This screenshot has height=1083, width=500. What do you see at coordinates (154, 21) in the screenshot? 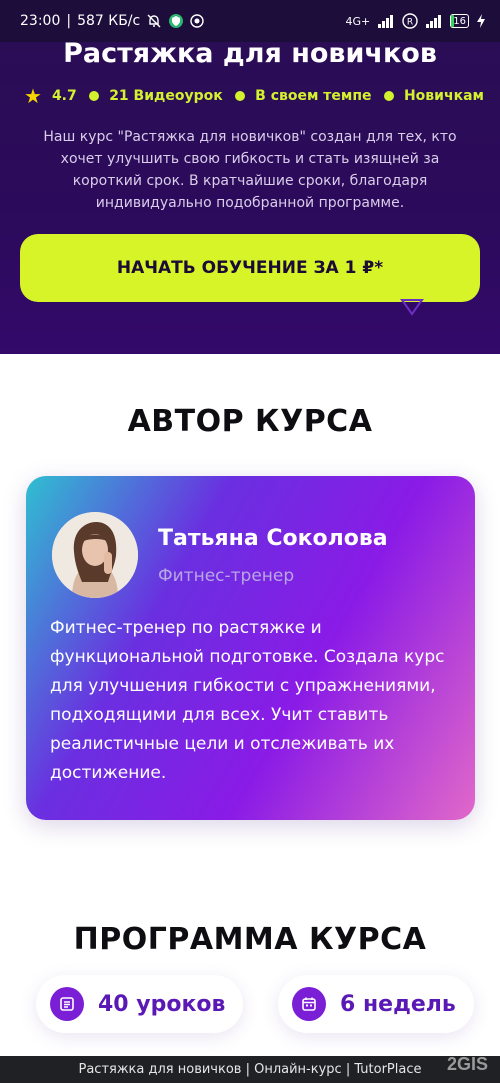
I see `bell-muted-icon` at bounding box center [154, 21].